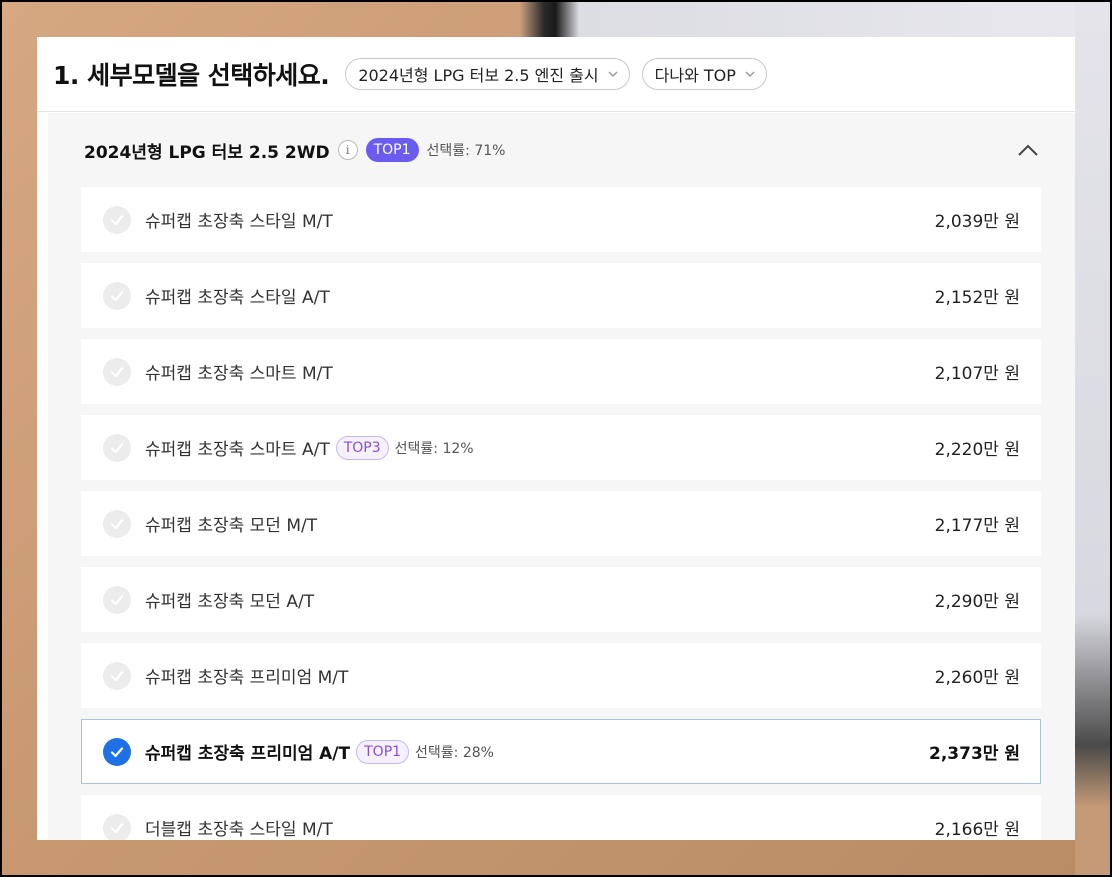 This screenshot has width=1112, height=877. I want to click on option-meta: TOP3 선택률: 12%, so click(402, 447).